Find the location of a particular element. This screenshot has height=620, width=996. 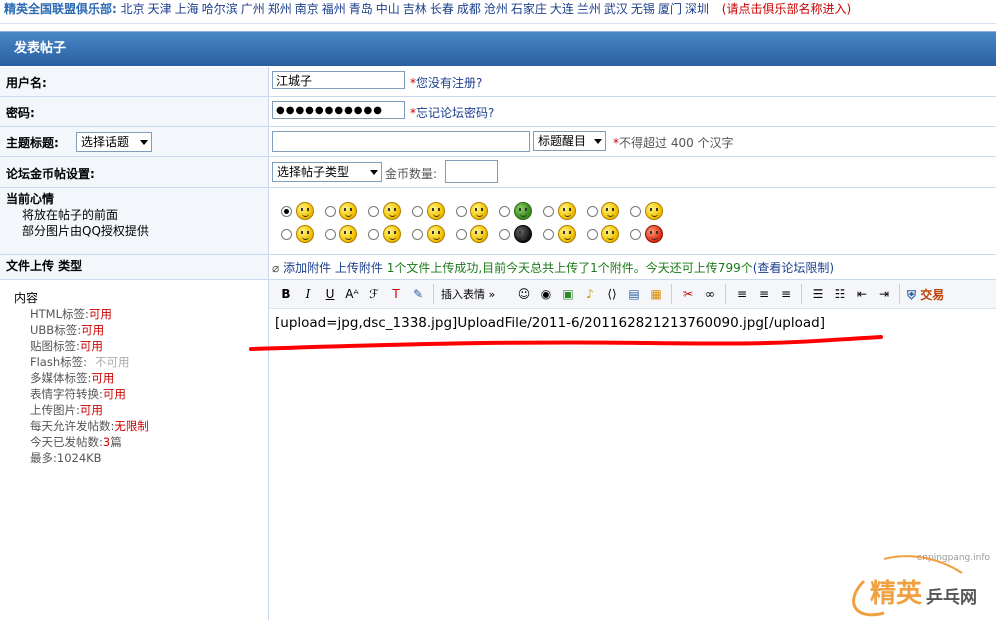

club-city-link: 沧州 is located at coordinates (496, 9).